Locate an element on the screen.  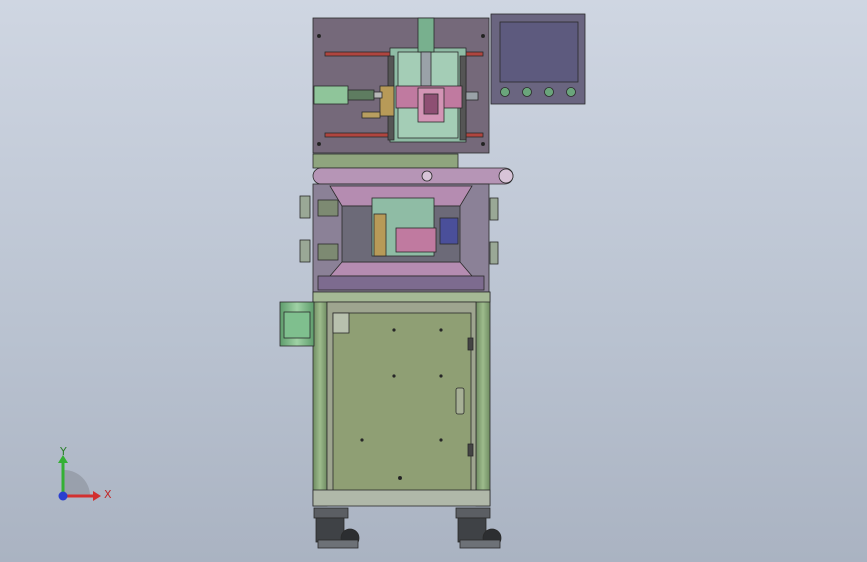
middle-enclosure is located at coordinates (401, 238).